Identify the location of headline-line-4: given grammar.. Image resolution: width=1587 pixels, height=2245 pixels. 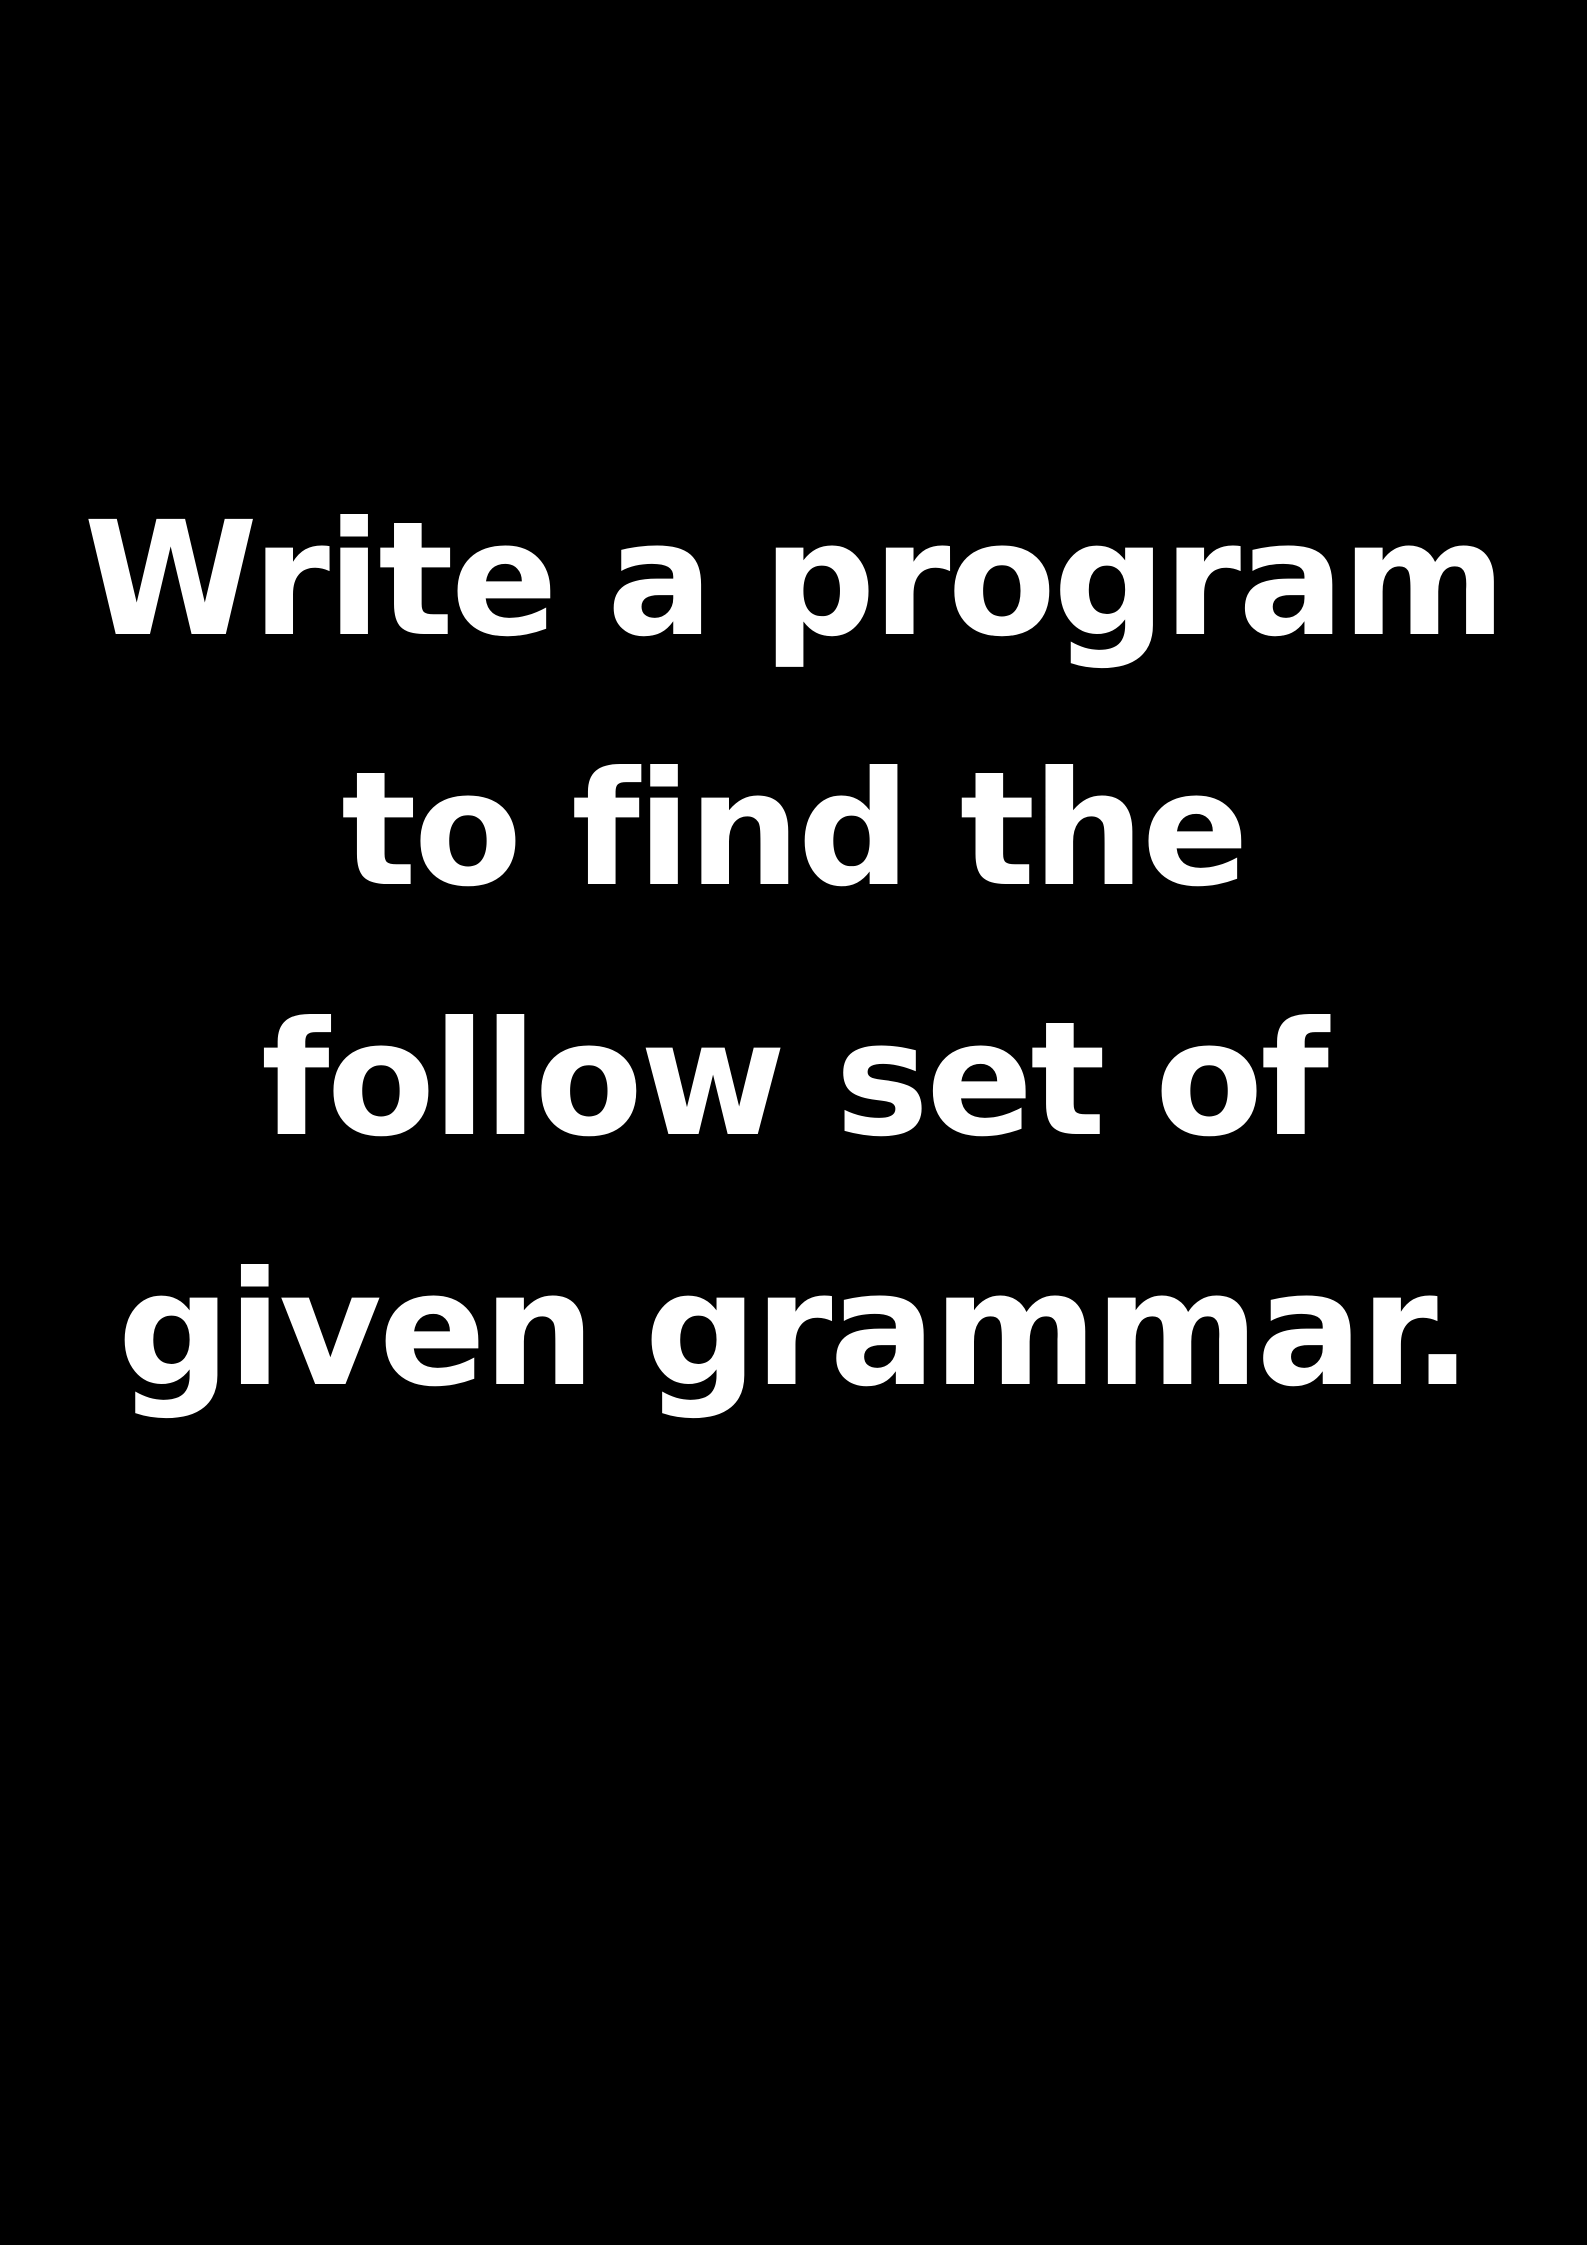
(795, 1330).